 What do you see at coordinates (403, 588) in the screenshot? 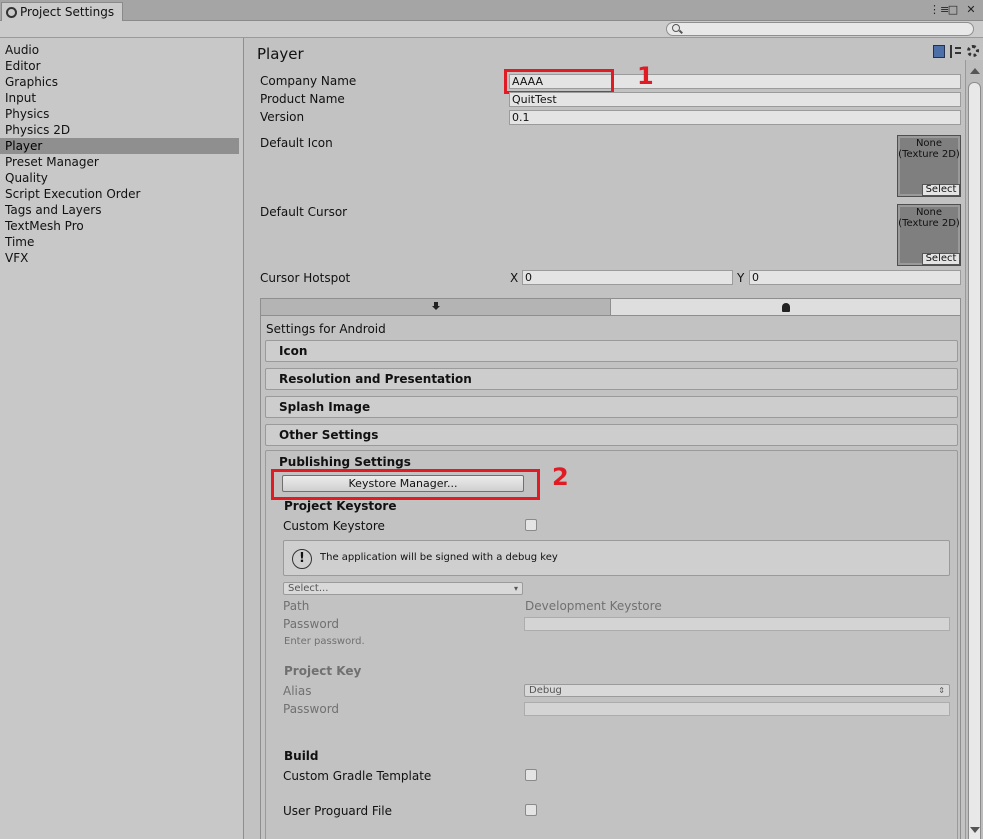
I see `keystore-select-dropdown: Select... ▾` at bounding box center [403, 588].